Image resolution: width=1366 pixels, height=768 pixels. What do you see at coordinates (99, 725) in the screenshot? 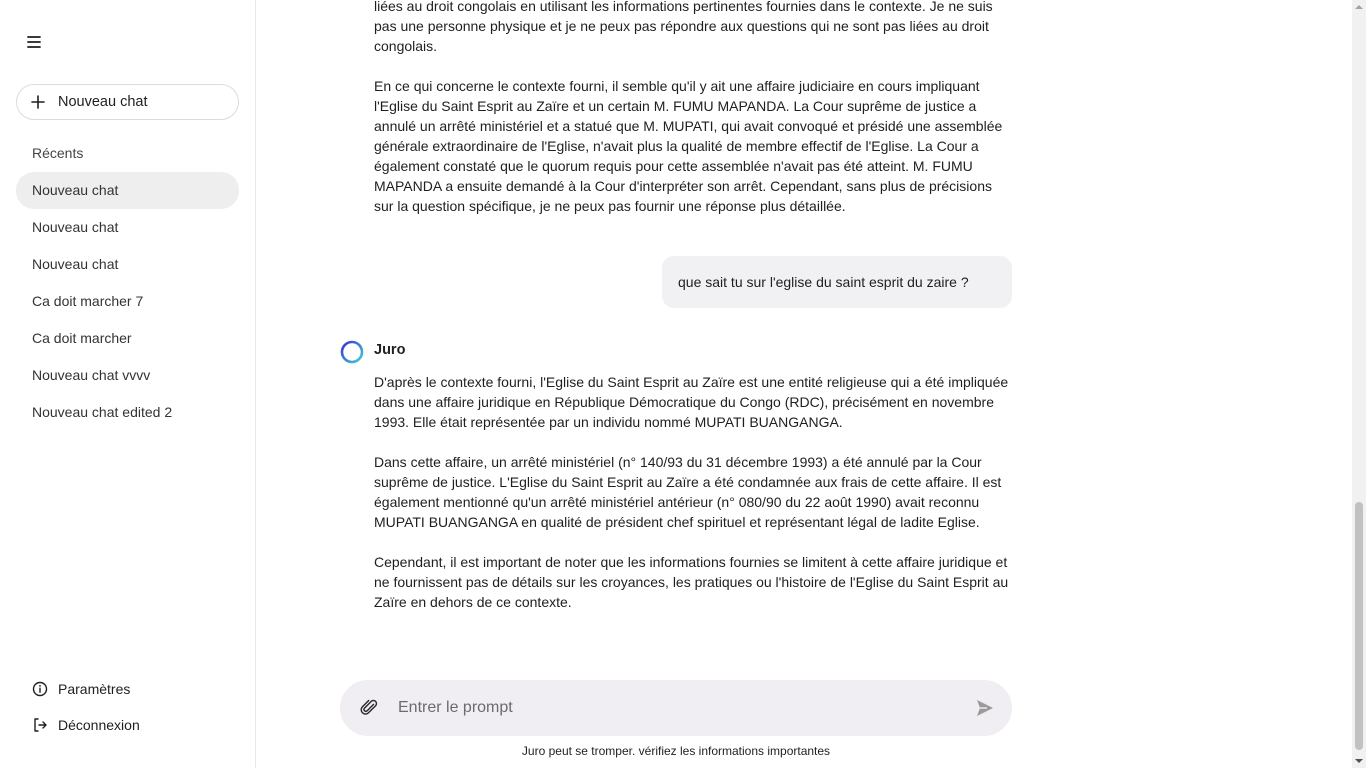
I see `logout-label: Déconnexion` at bounding box center [99, 725].